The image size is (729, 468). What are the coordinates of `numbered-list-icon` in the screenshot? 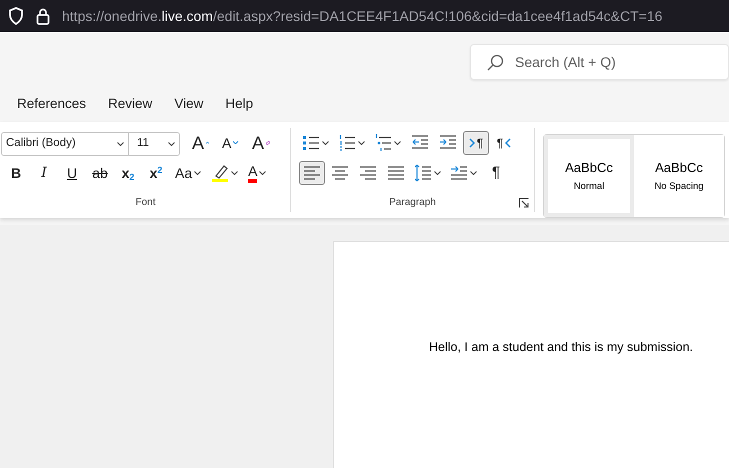 It's located at (347, 143).